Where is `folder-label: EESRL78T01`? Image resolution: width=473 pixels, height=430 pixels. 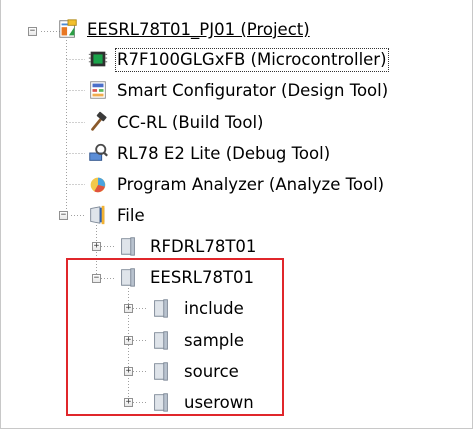 folder-label: EESRL78T01 is located at coordinates (202, 278).